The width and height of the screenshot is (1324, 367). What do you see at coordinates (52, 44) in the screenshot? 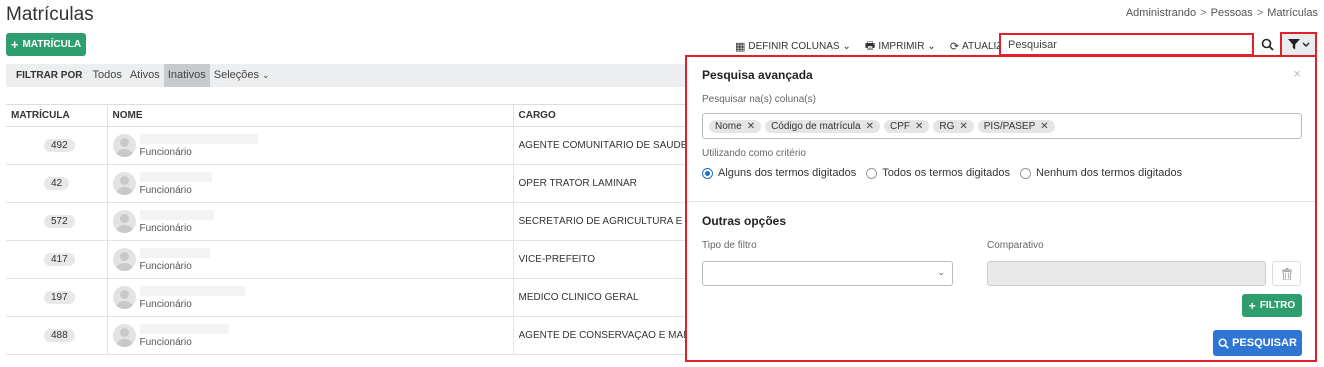
I see `new-matricula-label: MATRÍCULA` at bounding box center [52, 44].